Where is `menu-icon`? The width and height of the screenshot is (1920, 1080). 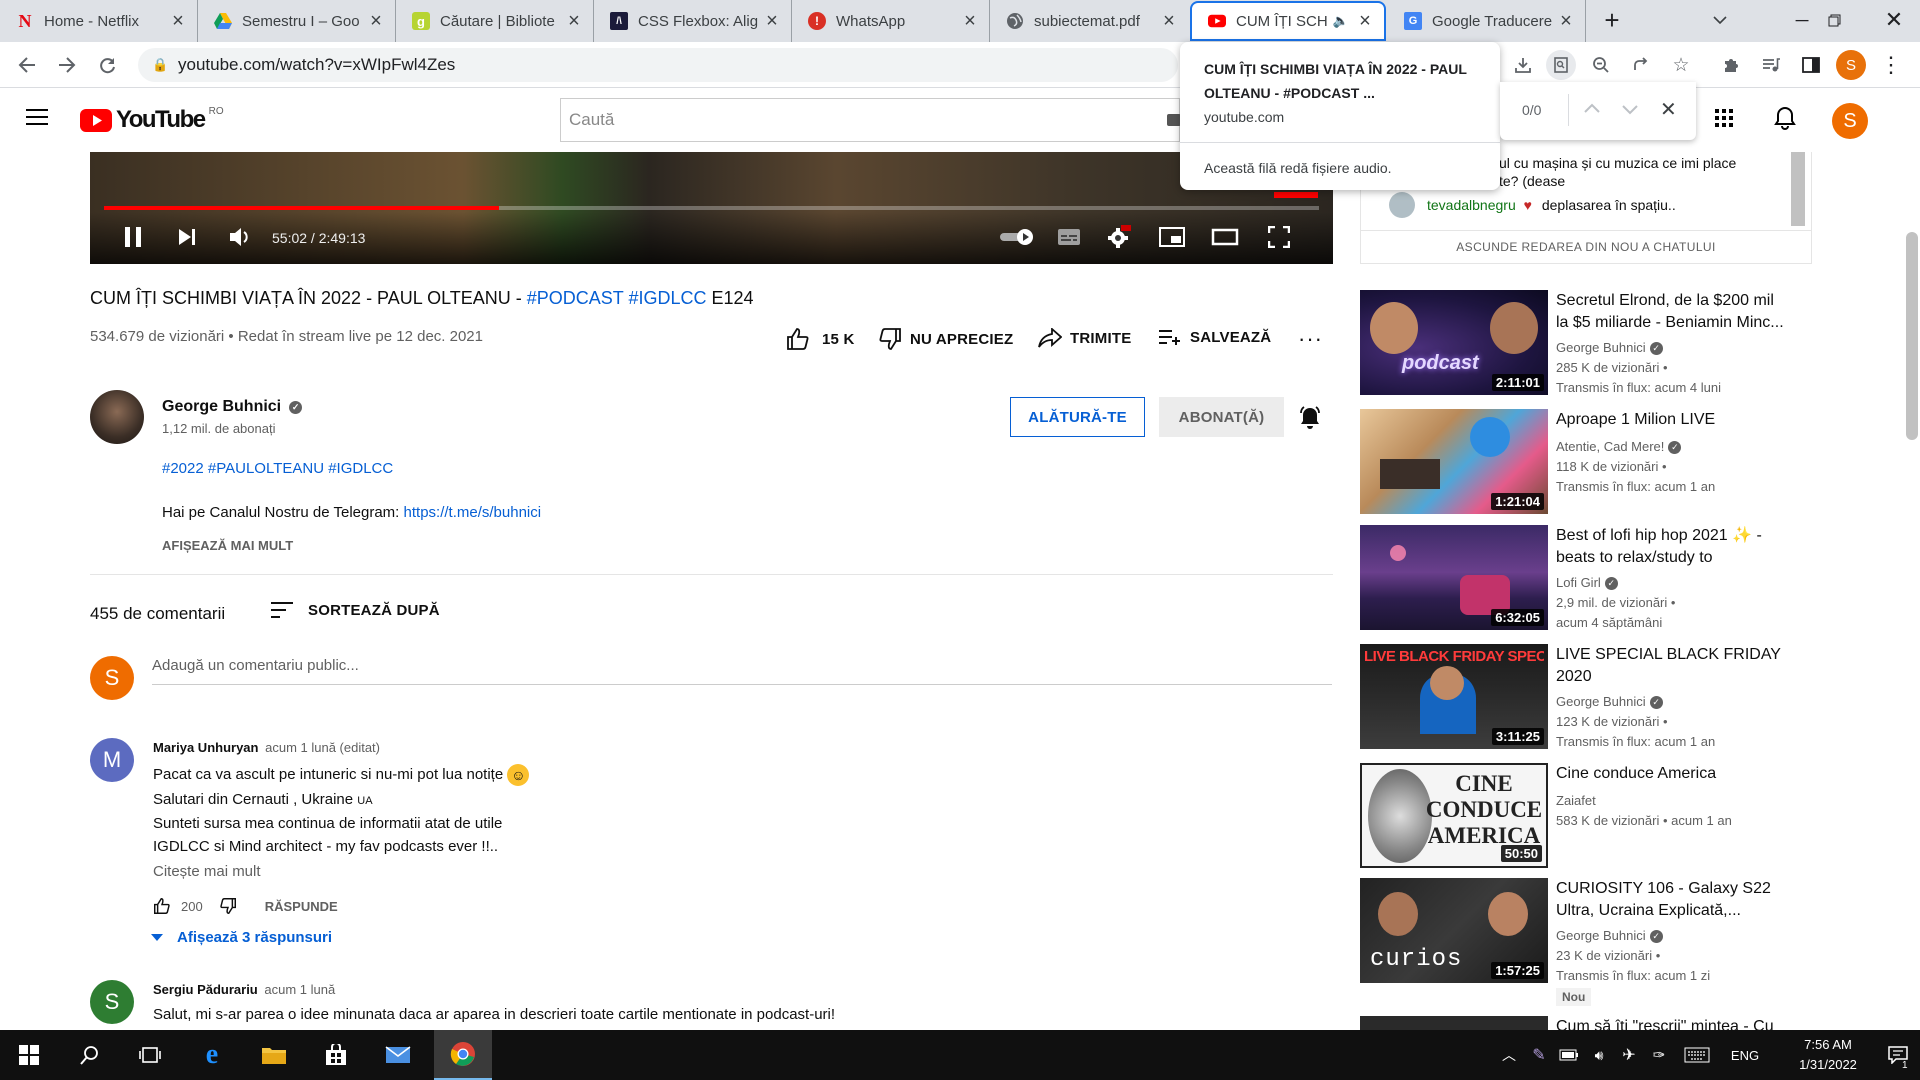 menu-icon is located at coordinates (38, 118).